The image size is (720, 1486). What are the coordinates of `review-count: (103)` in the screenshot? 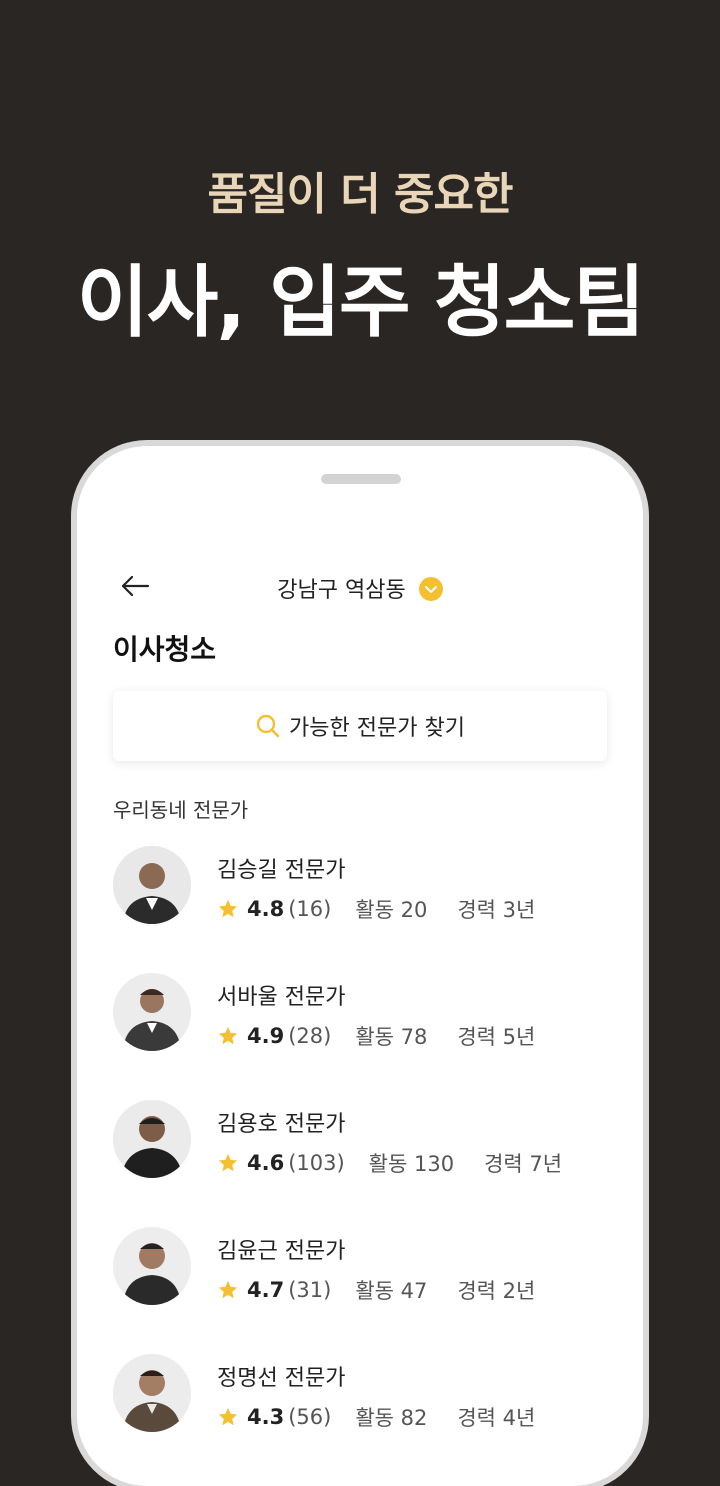 It's located at (316, 1163).